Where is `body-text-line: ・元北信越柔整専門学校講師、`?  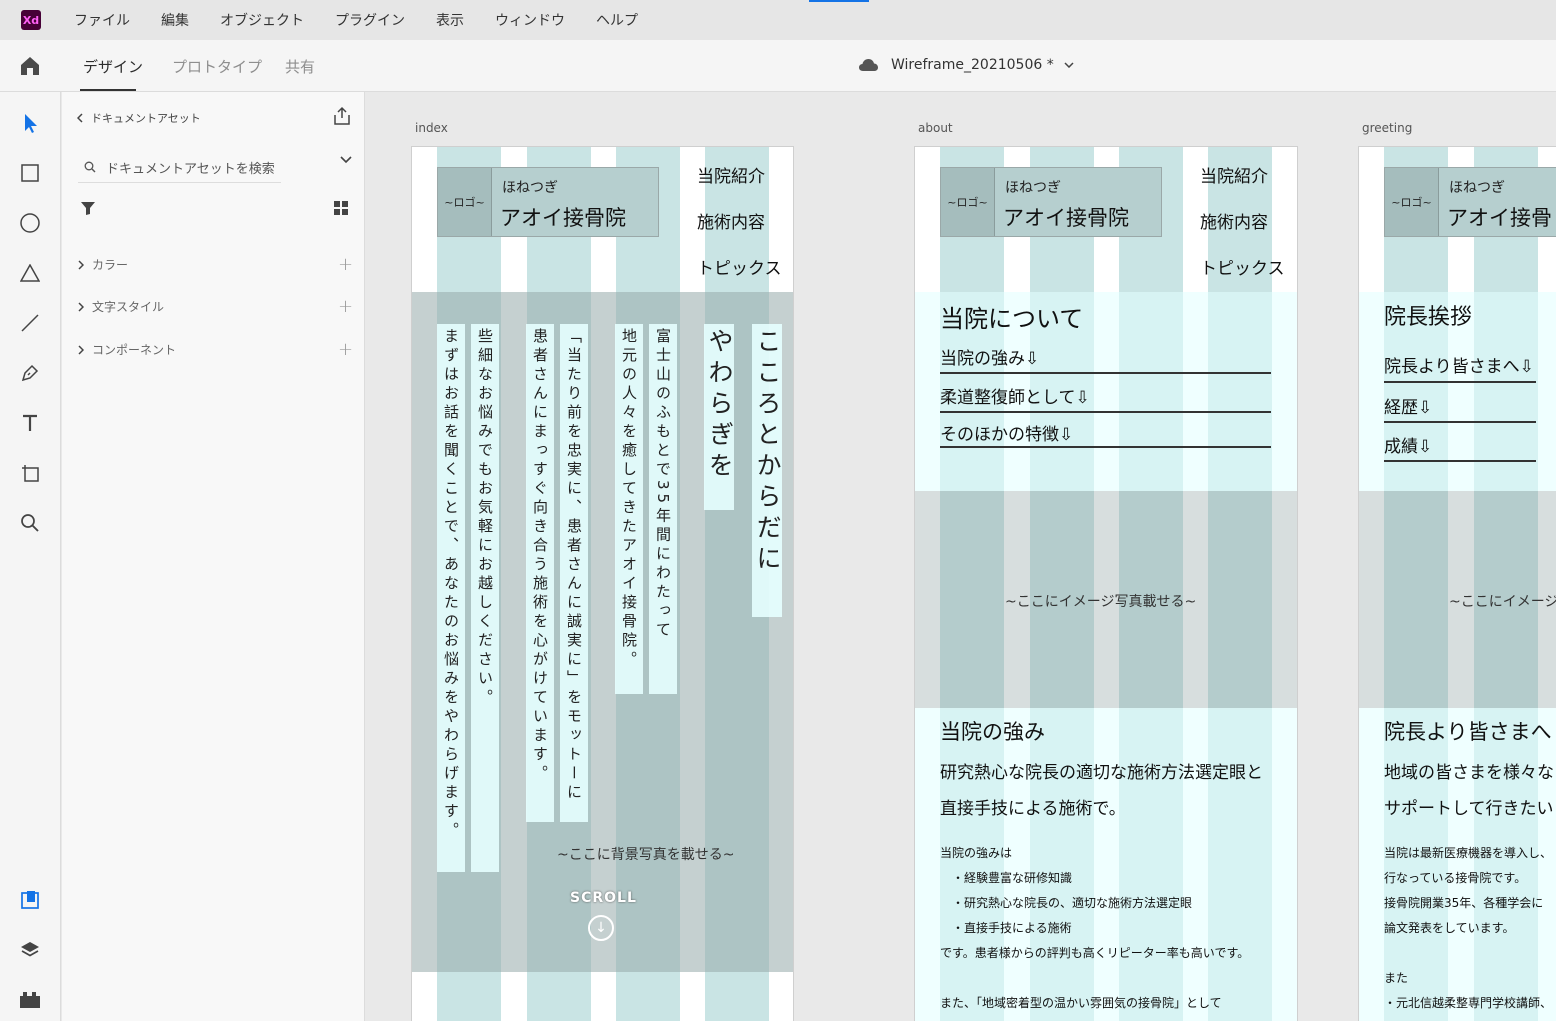 body-text-line: ・元北信越柔整専門学校講師、 is located at coordinates (1468, 1003).